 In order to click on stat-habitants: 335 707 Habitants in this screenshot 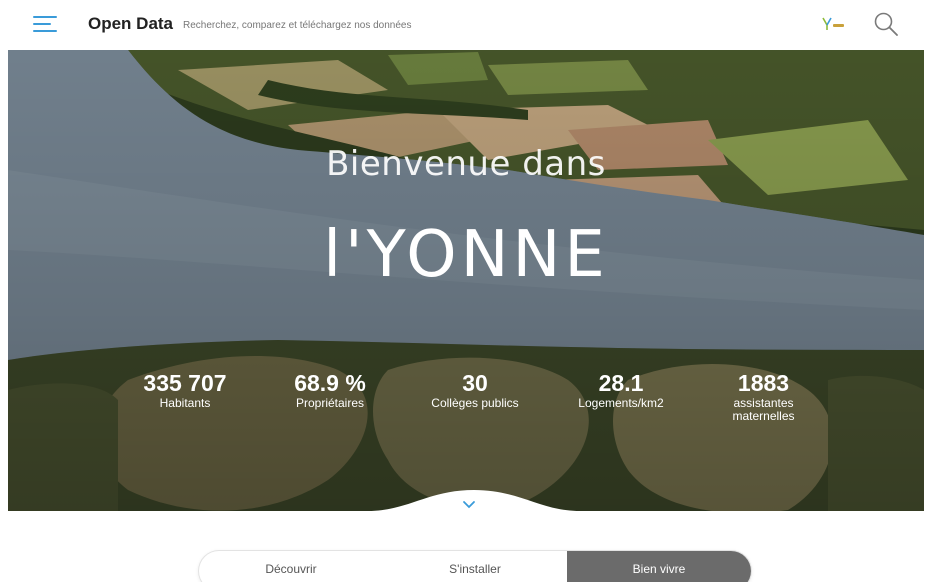, I will do `click(185, 390)`.